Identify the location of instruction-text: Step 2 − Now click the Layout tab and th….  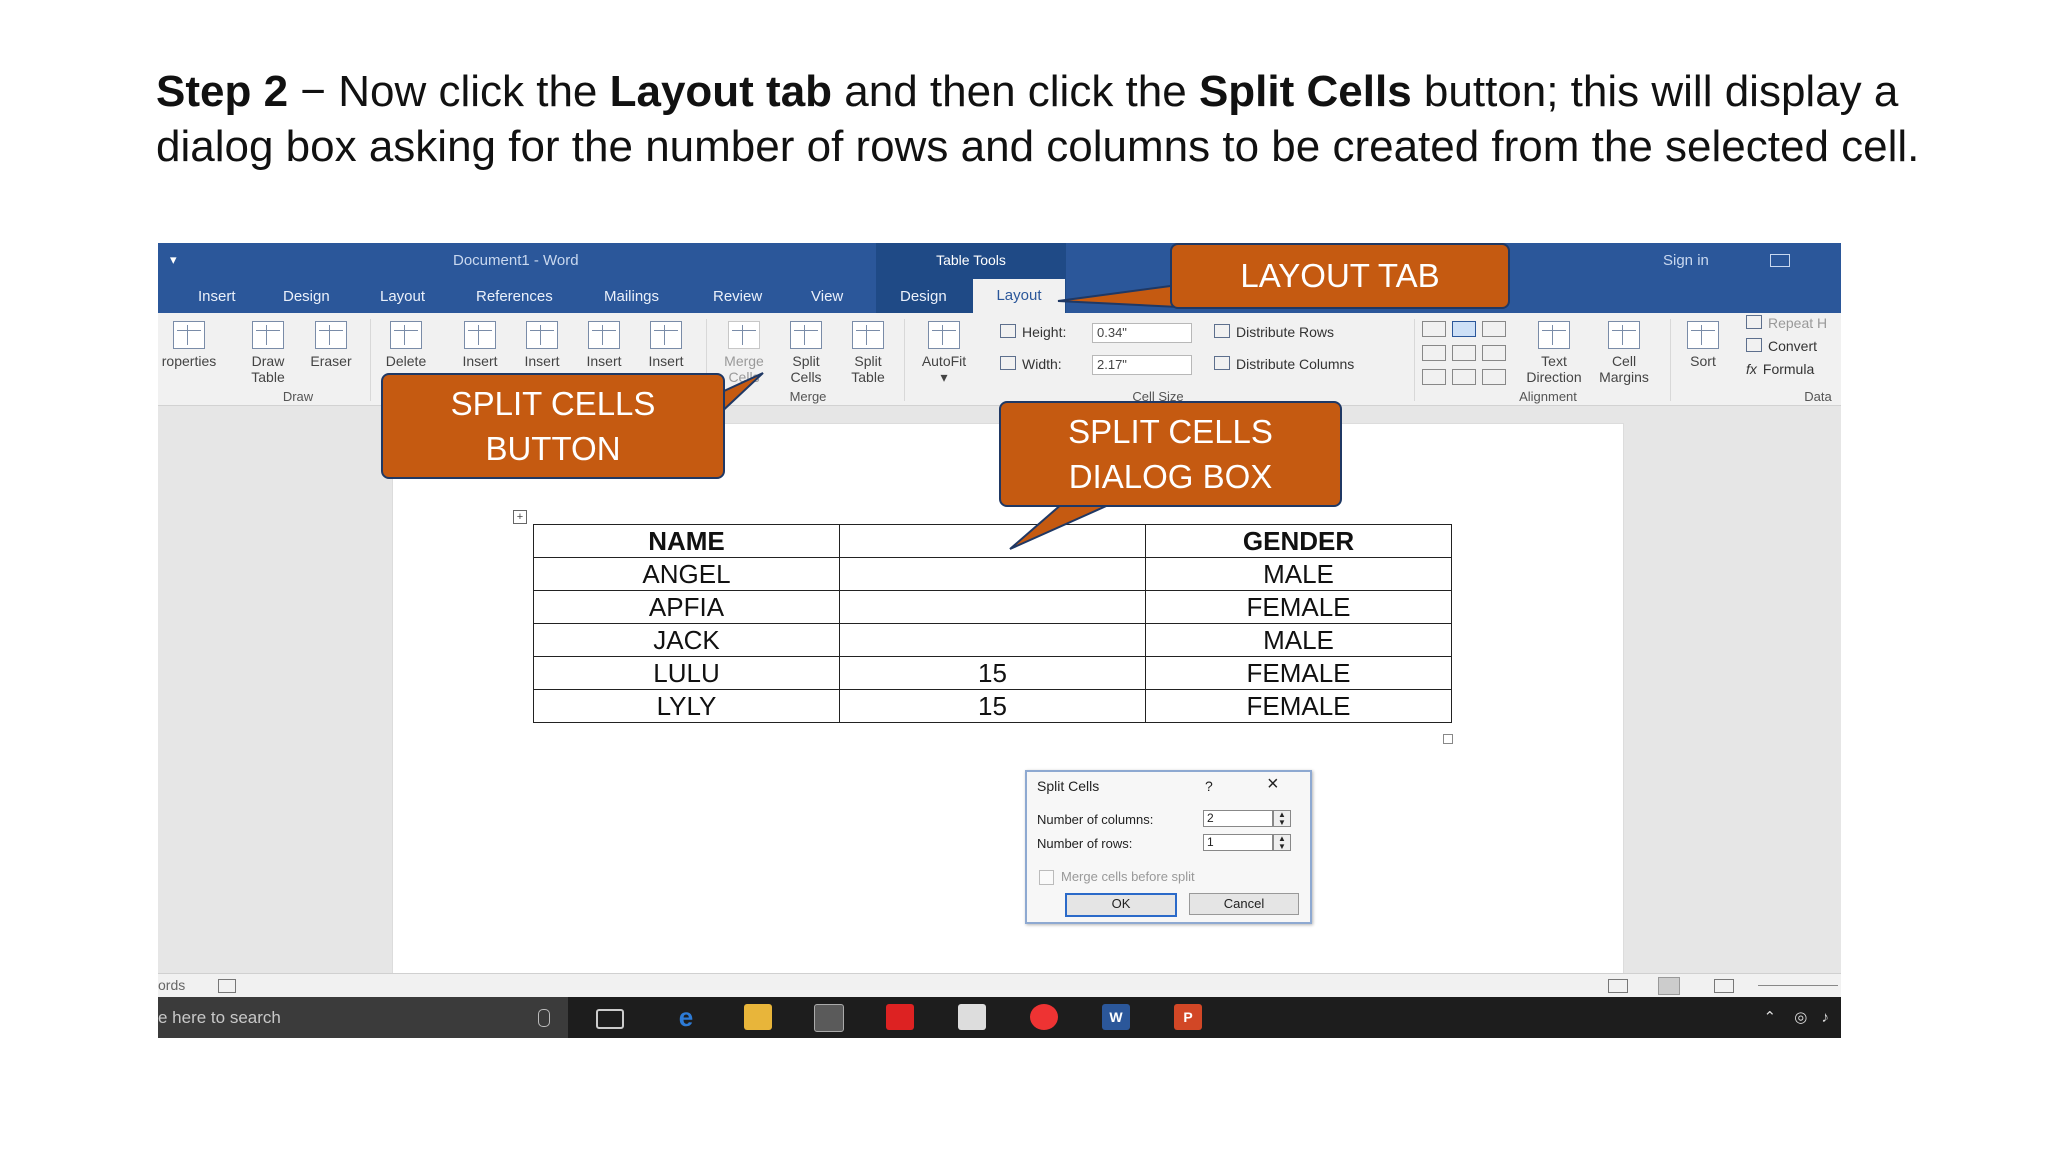
(1051, 119).